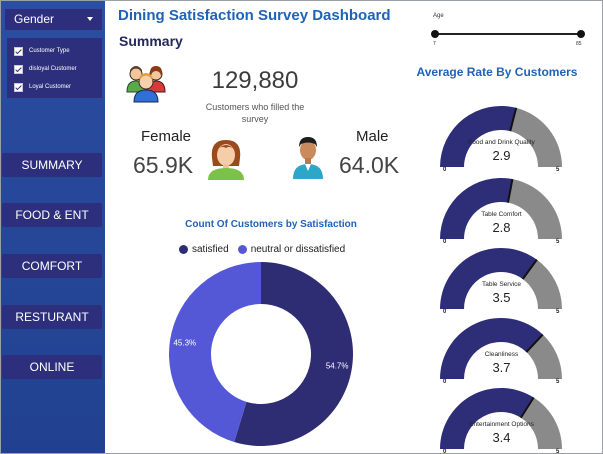 The image size is (603, 454). What do you see at coordinates (501, 227) in the screenshot?
I see `gauge-value: 2.8` at bounding box center [501, 227].